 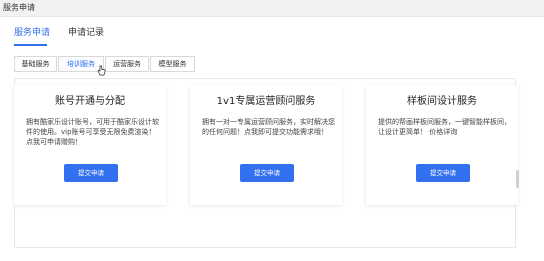 I want to click on main-tabs: 服务申请 申请记录, so click(x=272, y=32).